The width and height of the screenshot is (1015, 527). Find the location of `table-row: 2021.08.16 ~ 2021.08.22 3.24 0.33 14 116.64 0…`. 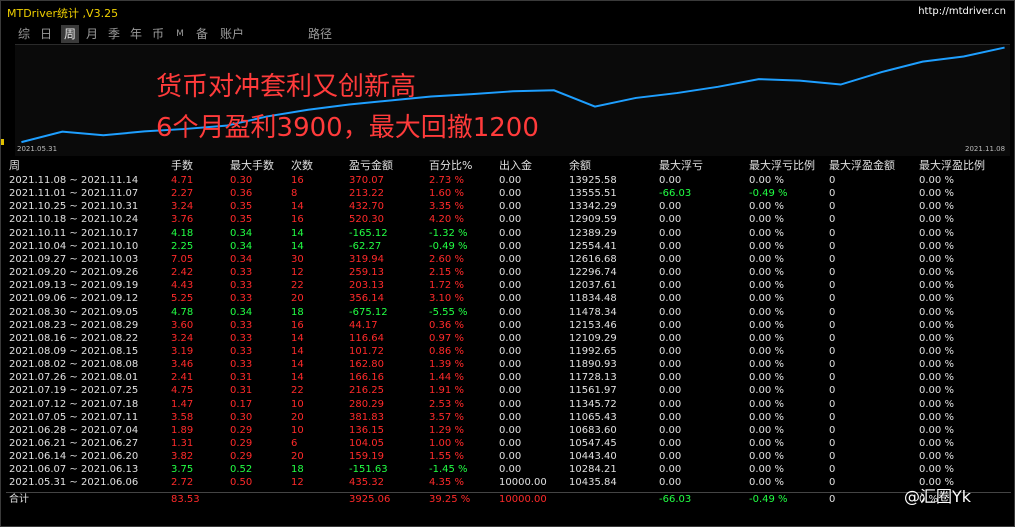

table-row: 2021.08.16 ~ 2021.08.22 3.24 0.33 14 116.64 0… is located at coordinates (508, 339).